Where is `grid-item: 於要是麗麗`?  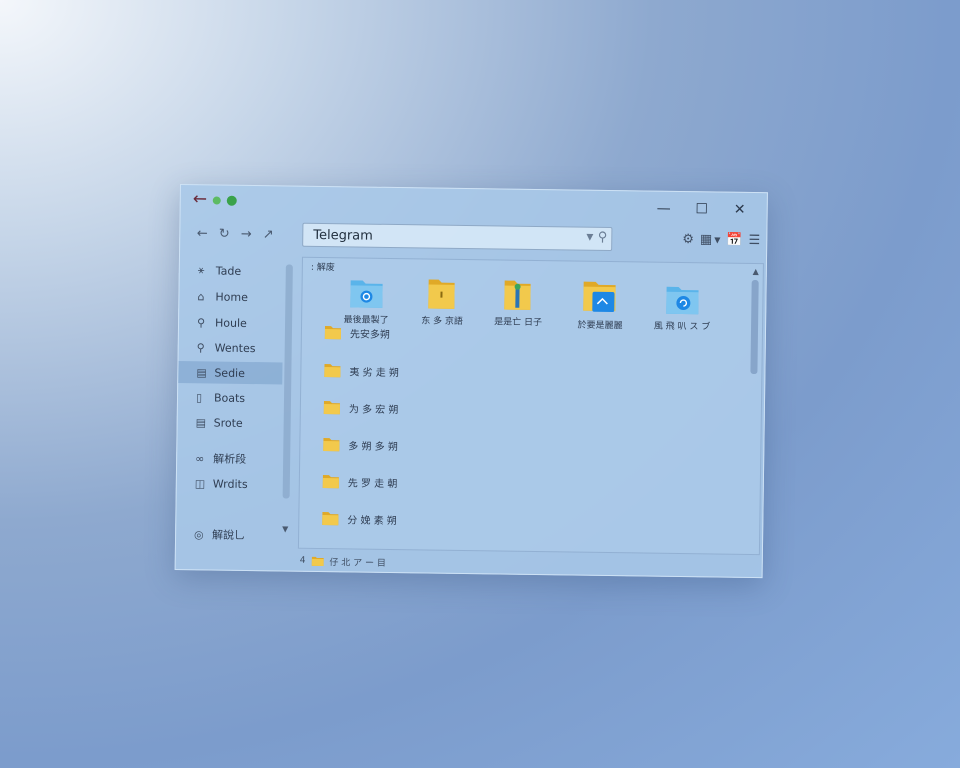 grid-item: 於要是麗麗 is located at coordinates (600, 304).